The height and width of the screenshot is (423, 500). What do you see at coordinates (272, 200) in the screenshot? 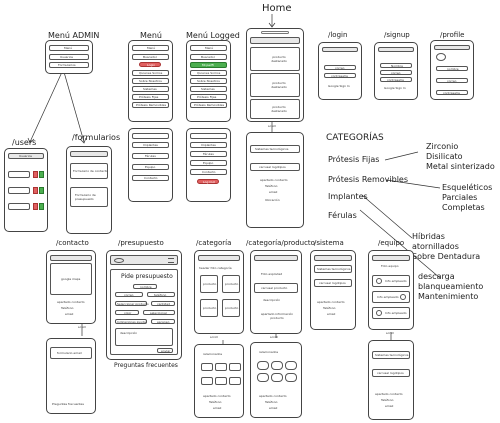
I see `home-ubicacion-label: Ubicación` at bounding box center [272, 200].